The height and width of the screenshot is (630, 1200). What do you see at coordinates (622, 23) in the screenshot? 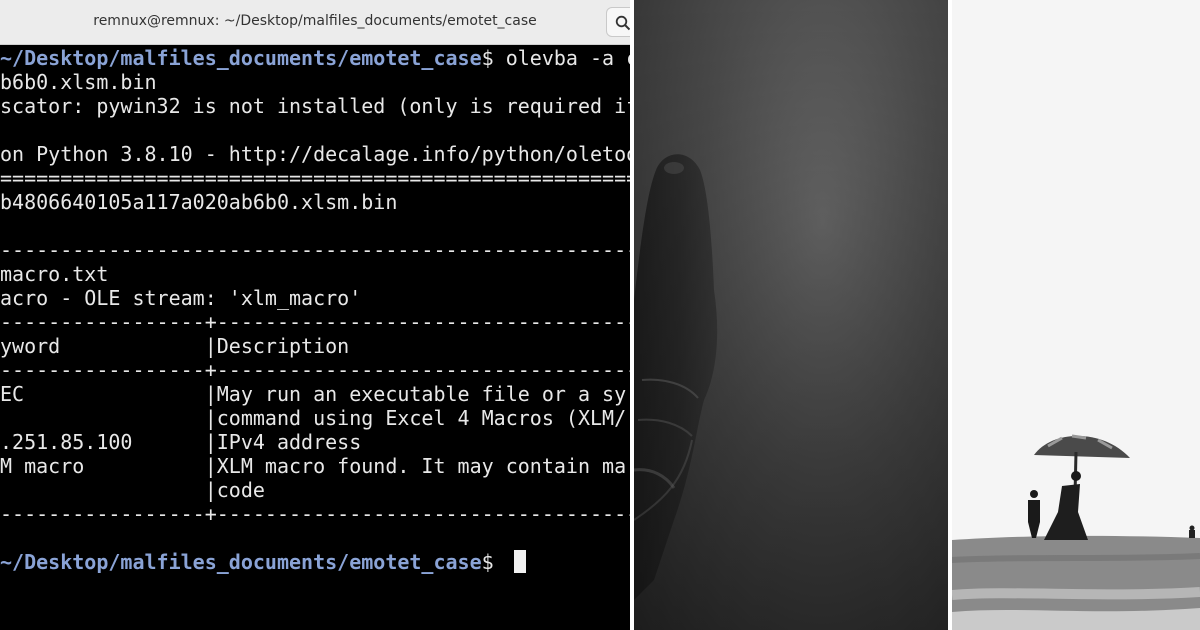
I see `search-icon` at bounding box center [622, 23].